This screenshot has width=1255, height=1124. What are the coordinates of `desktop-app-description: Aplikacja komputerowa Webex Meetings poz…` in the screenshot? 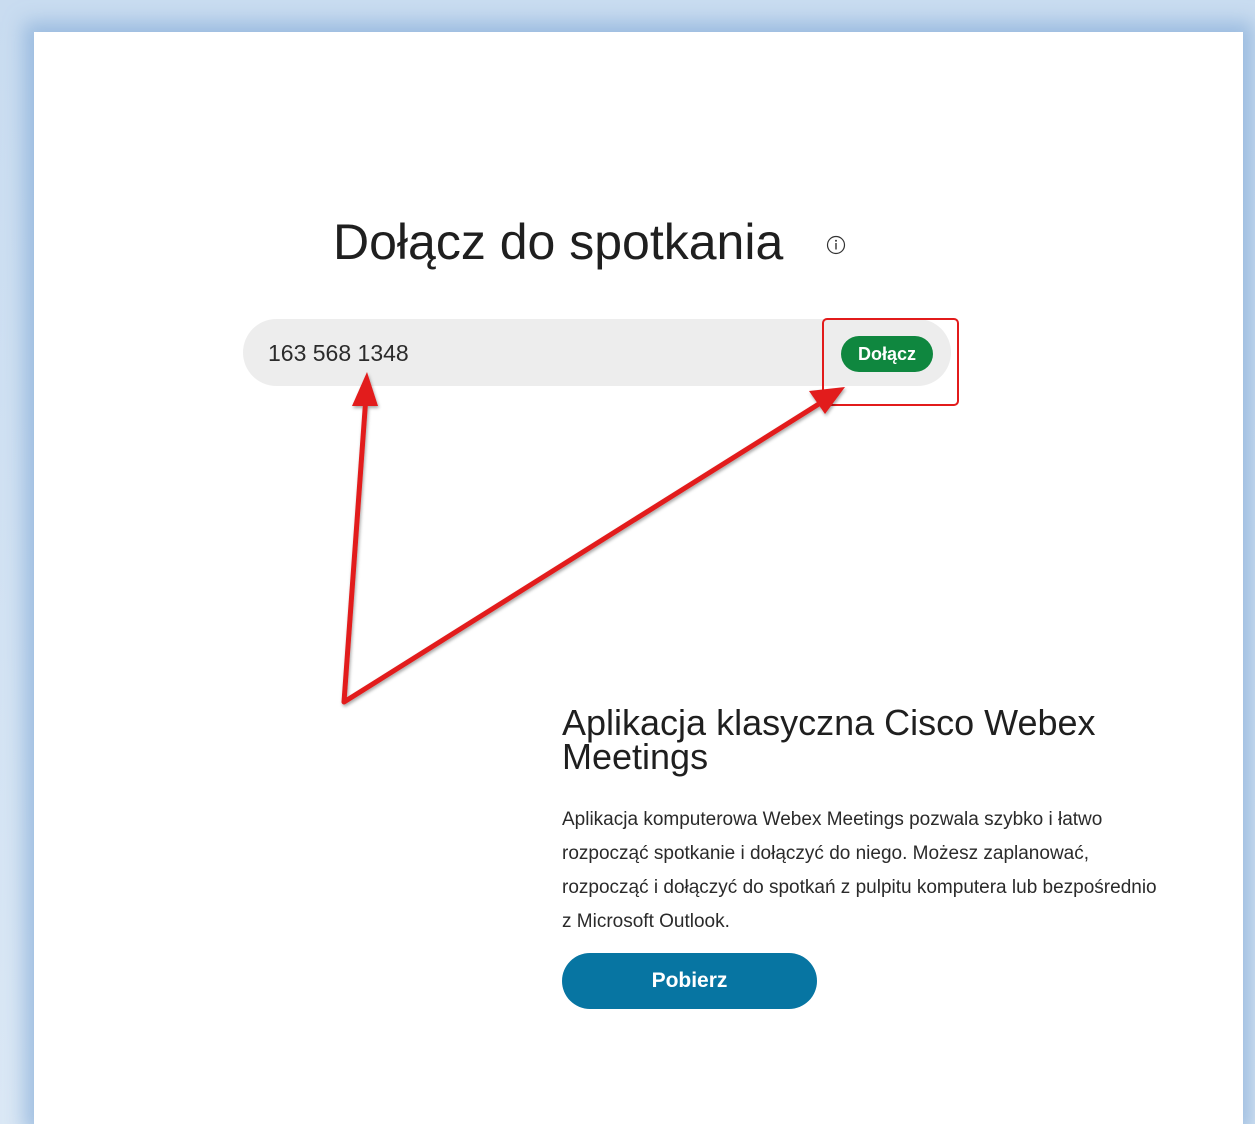 It's located at (859, 870).